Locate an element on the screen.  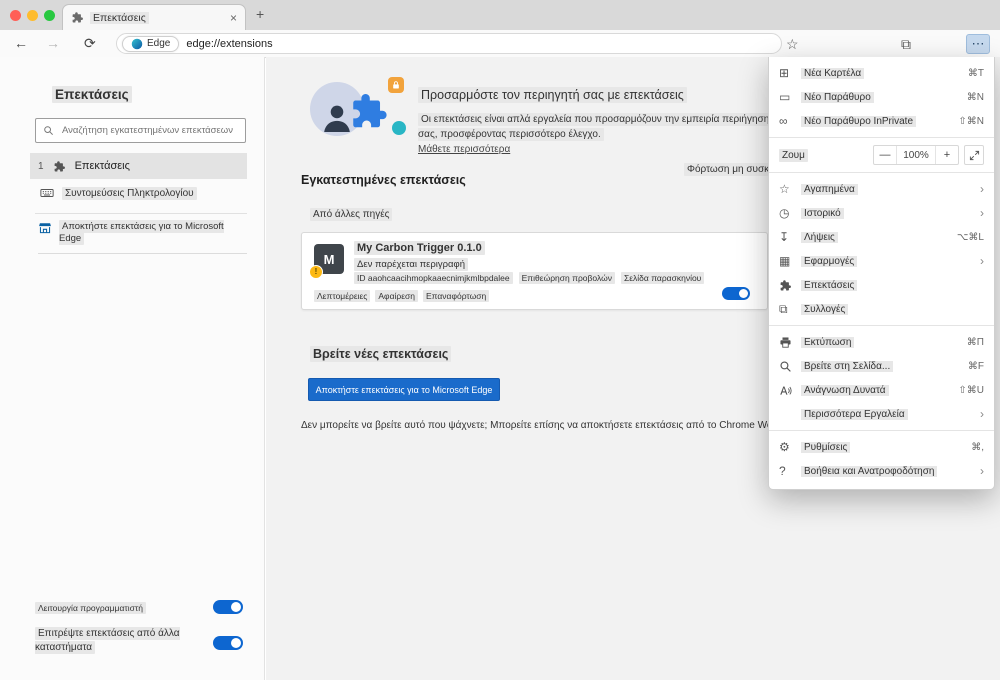
fullscreen-button is located at coordinates (974, 155).